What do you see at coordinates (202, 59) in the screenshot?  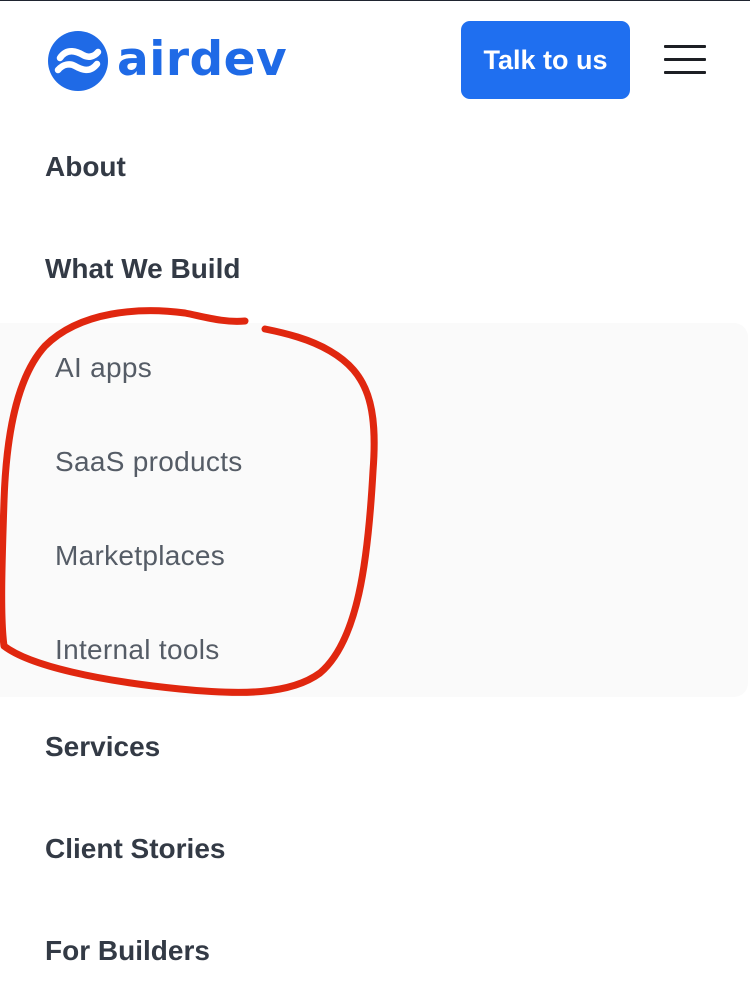 I see `logo-wordmark: airdev` at bounding box center [202, 59].